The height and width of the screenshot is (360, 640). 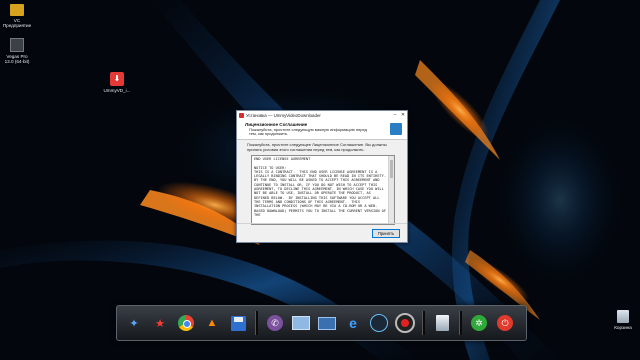 What do you see at coordinates (134, 323) in the screenshot?
I see `star-app-icon: ✦` at bounding box center [134, 323].